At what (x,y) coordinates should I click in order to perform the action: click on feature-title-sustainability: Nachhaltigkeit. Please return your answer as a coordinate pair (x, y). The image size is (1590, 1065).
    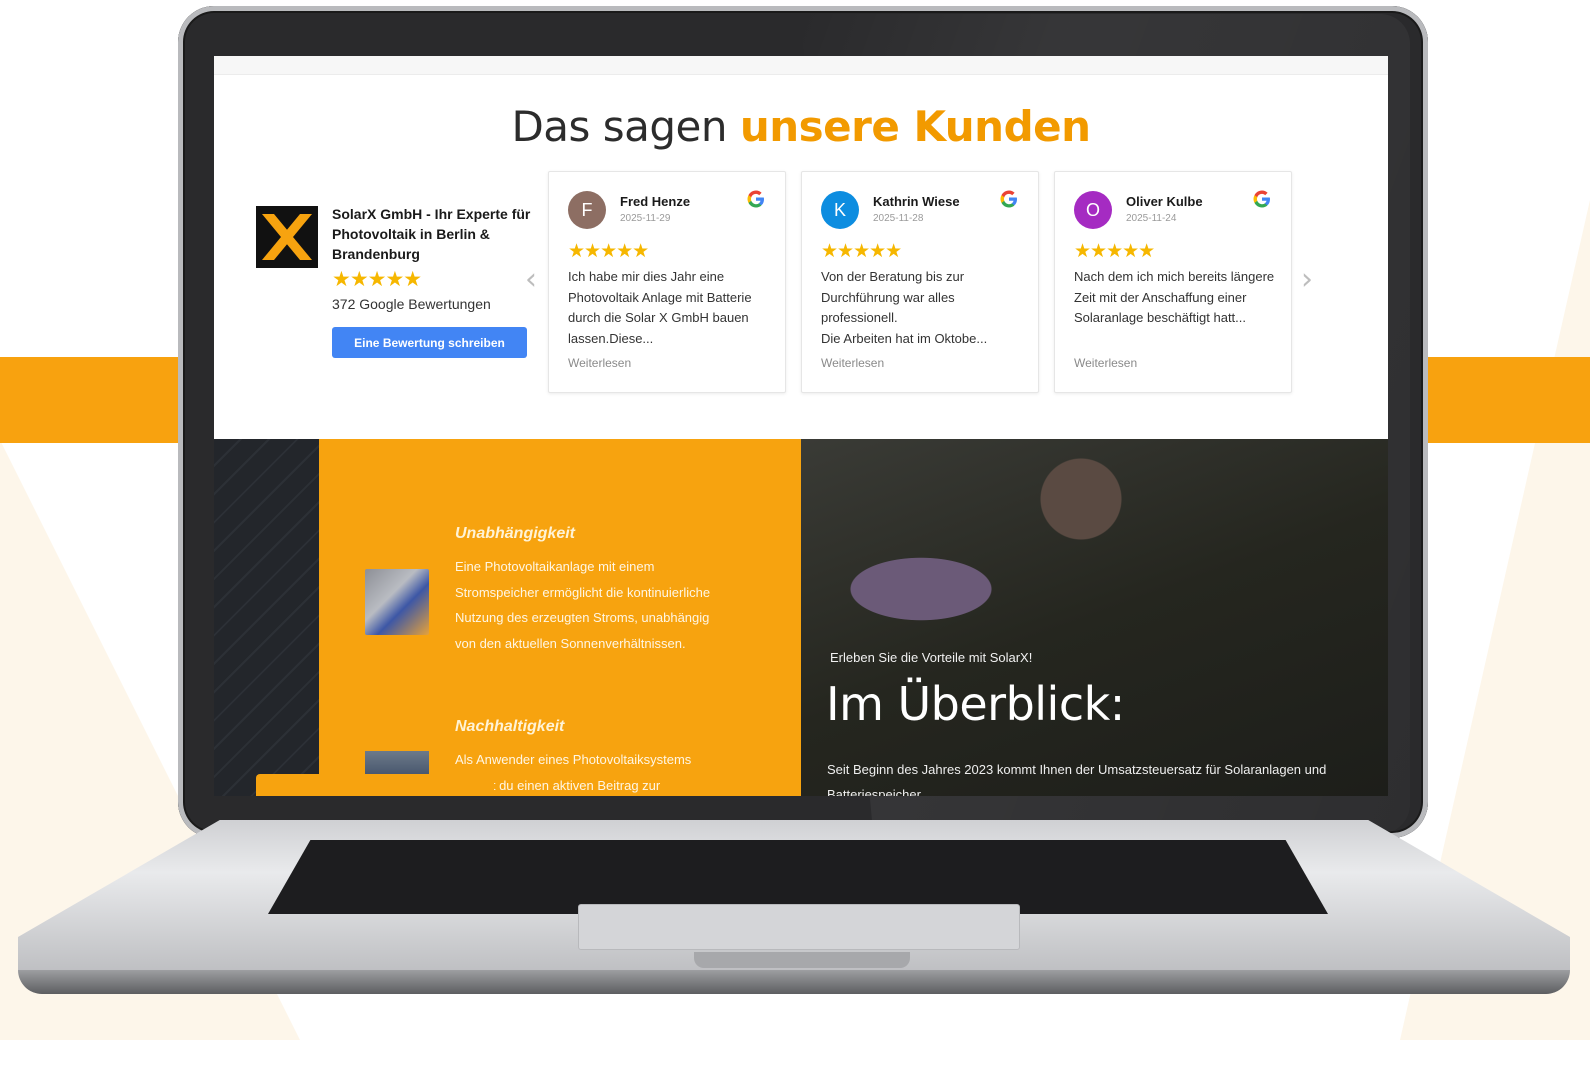
    Looking at the image, I should click on (510, 726).